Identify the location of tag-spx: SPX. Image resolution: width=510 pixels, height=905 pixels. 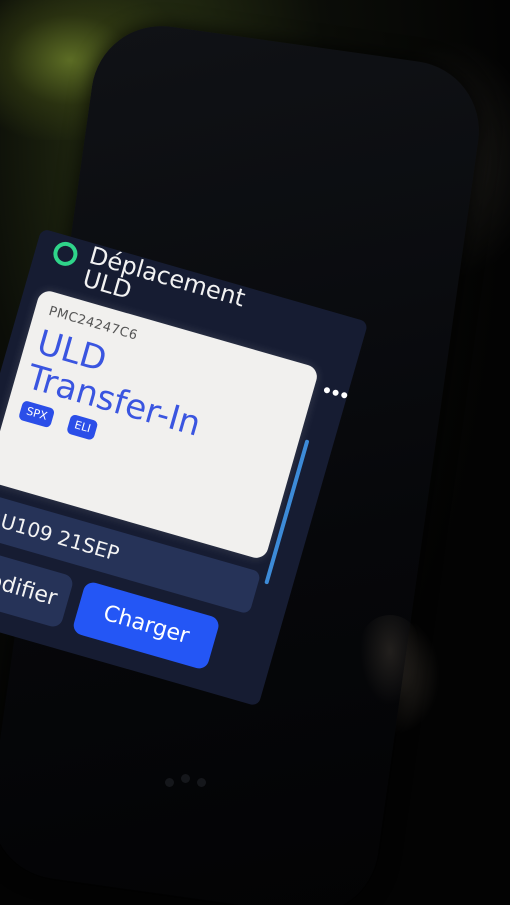
(37, 414).